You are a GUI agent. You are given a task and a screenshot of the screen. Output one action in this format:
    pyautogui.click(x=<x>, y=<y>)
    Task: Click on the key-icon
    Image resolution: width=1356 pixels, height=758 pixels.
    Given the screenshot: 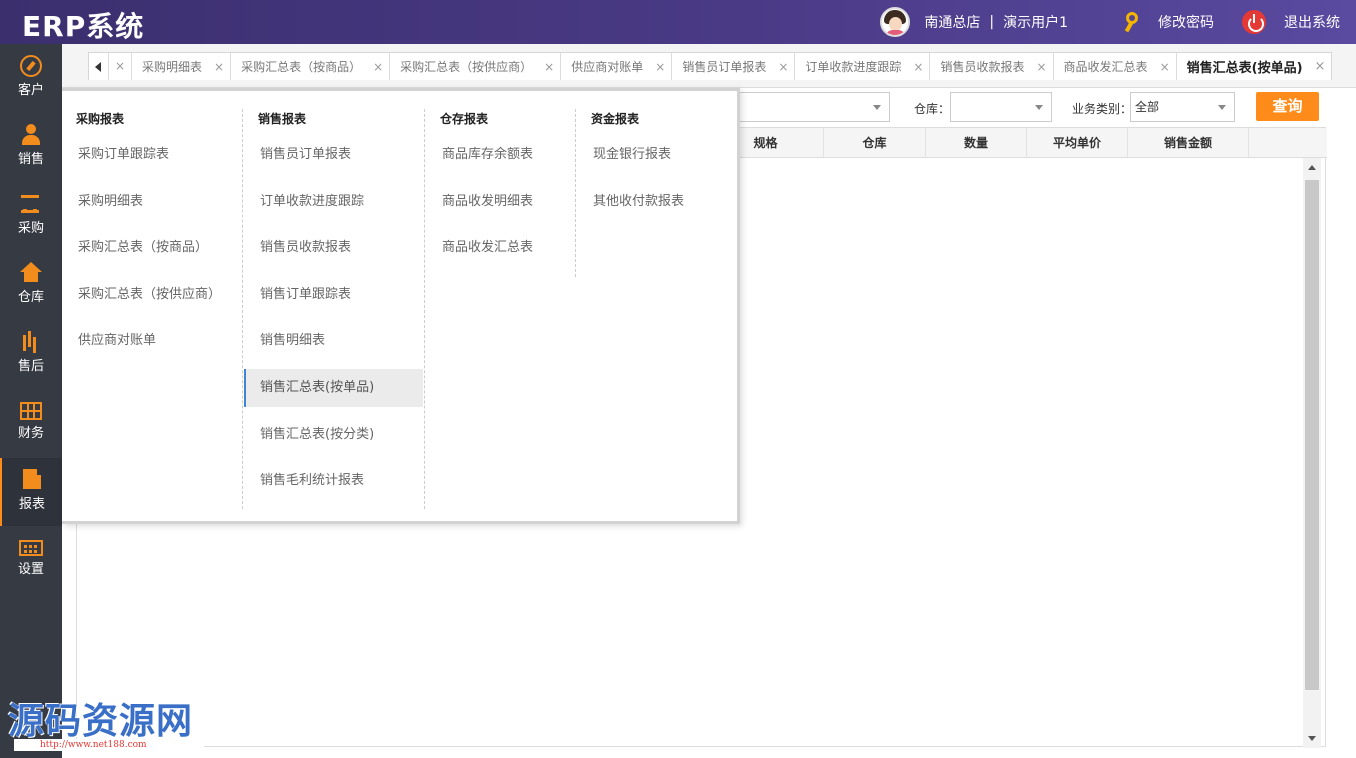 What is the action you would take?
    pyautogui.click(x=1130, y=22)
    